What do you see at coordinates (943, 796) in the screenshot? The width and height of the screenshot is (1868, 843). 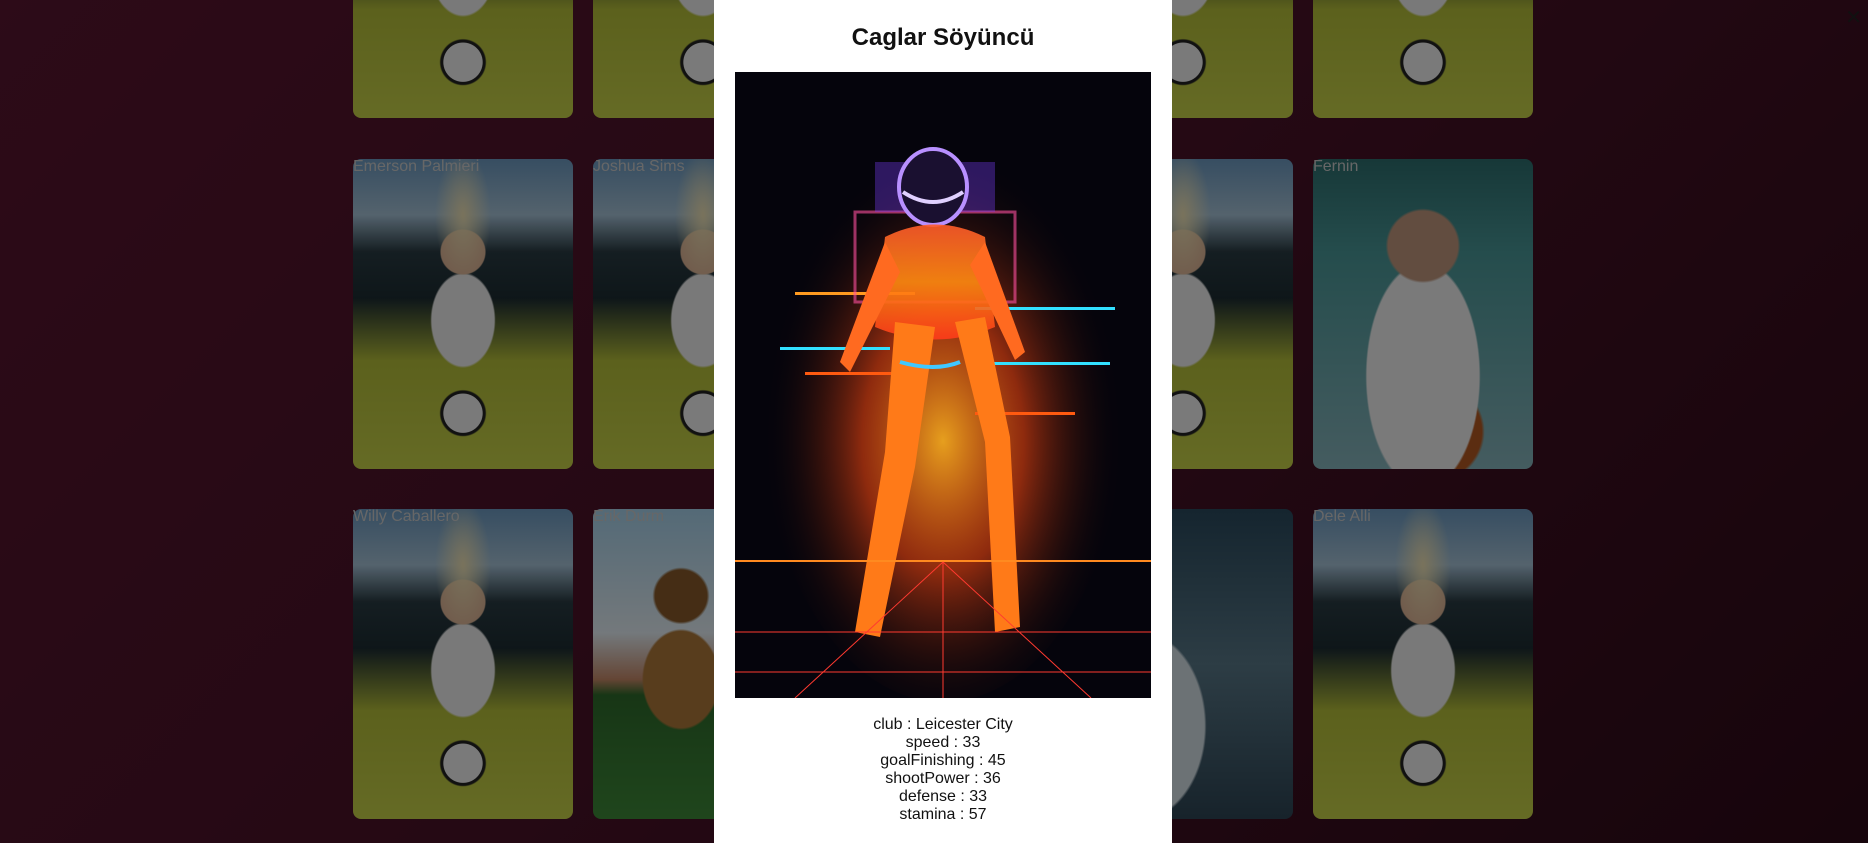 I see `stat-row-defense: defense : 33` at bounding box center [943, 796].